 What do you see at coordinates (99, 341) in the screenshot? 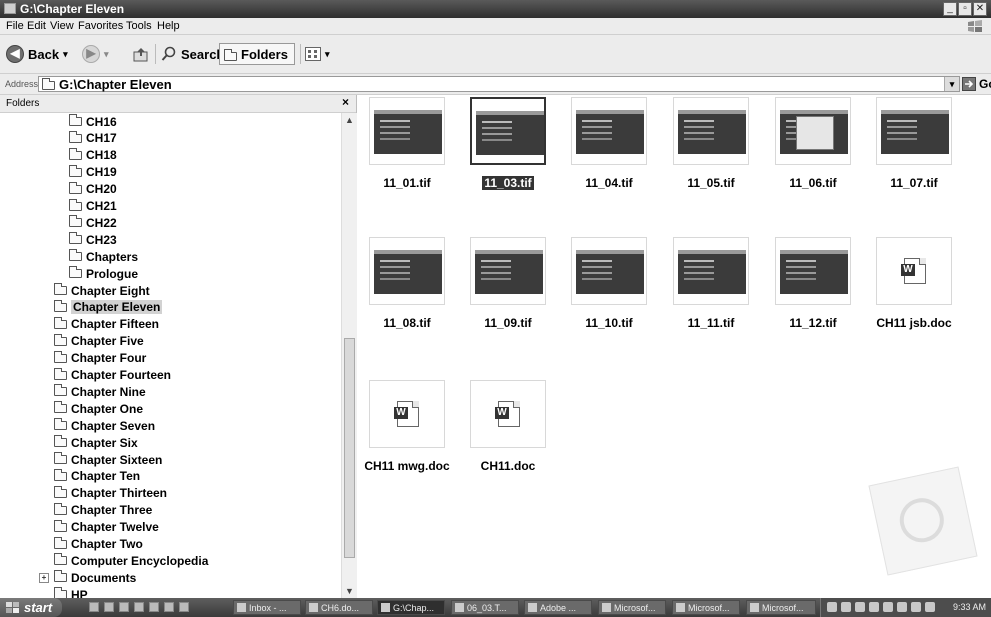
I see `folder-tree-item: Chapter Five` at bounding box center [99, 341].